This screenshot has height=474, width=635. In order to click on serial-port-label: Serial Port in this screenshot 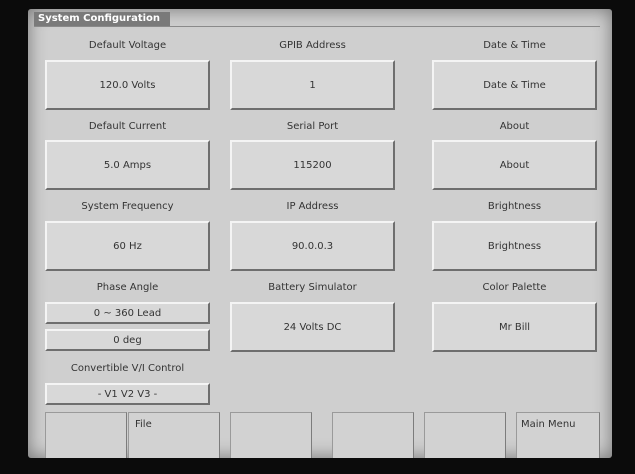, I will do `click(312, 126)`.